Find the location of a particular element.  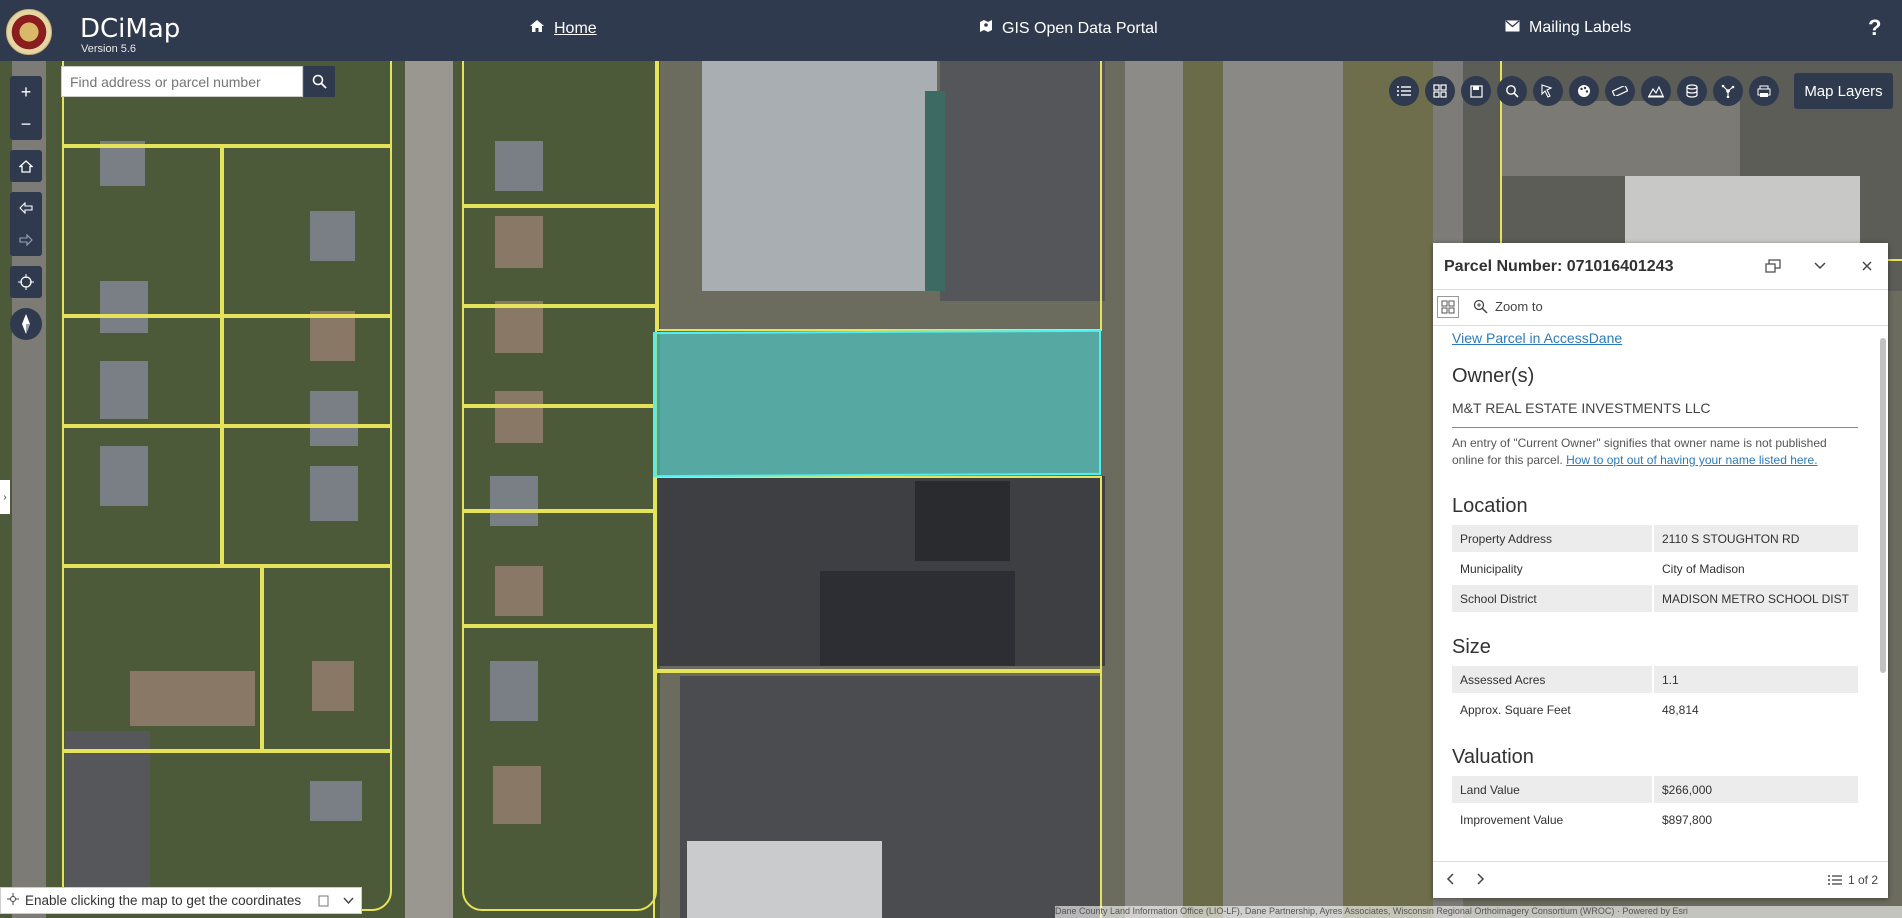

close-icon is located at coordinates (1867, 266).